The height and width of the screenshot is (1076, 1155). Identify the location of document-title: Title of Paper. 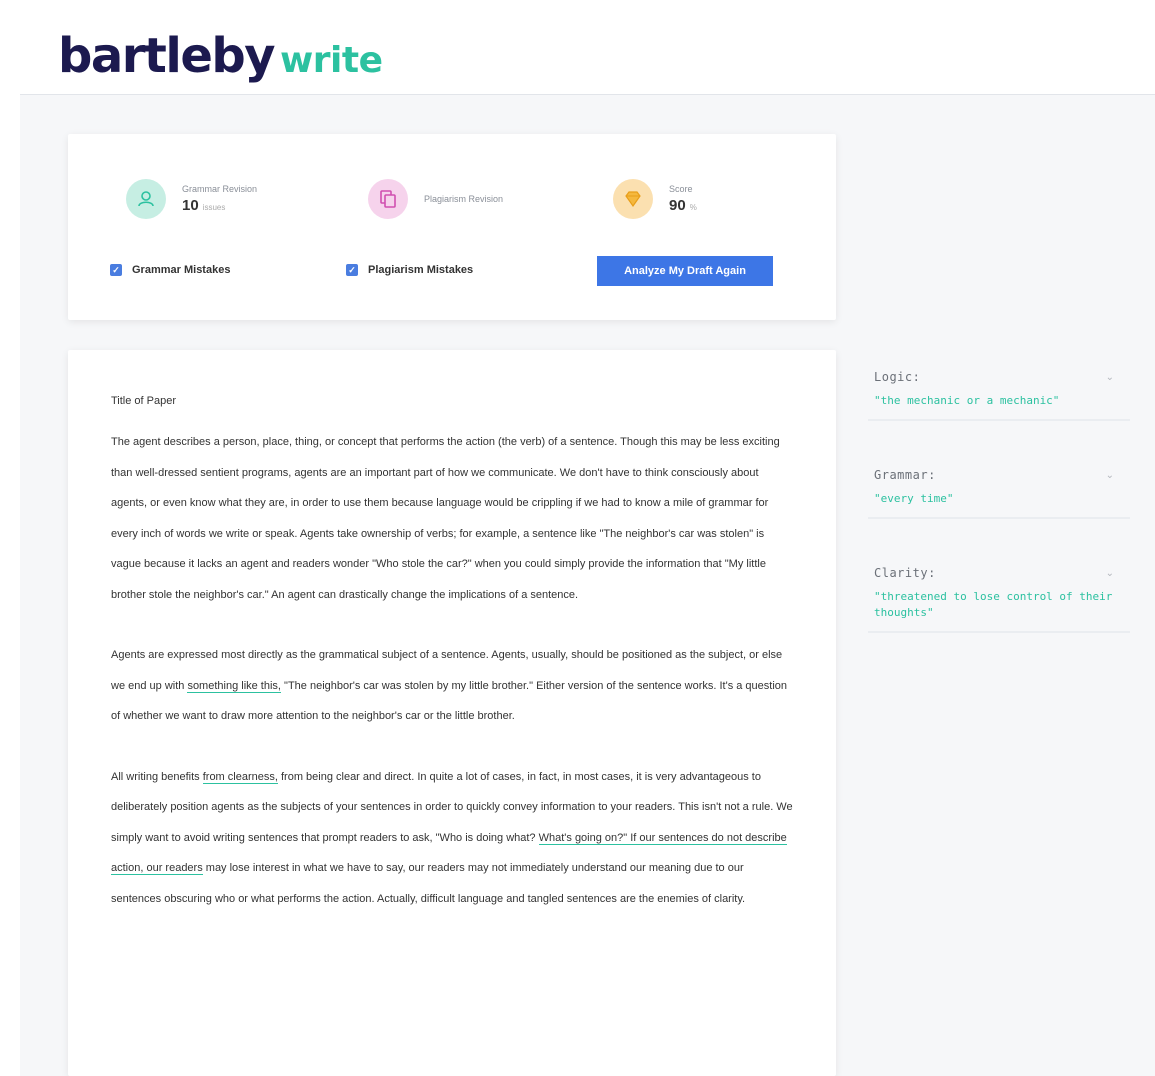
(452, 401).